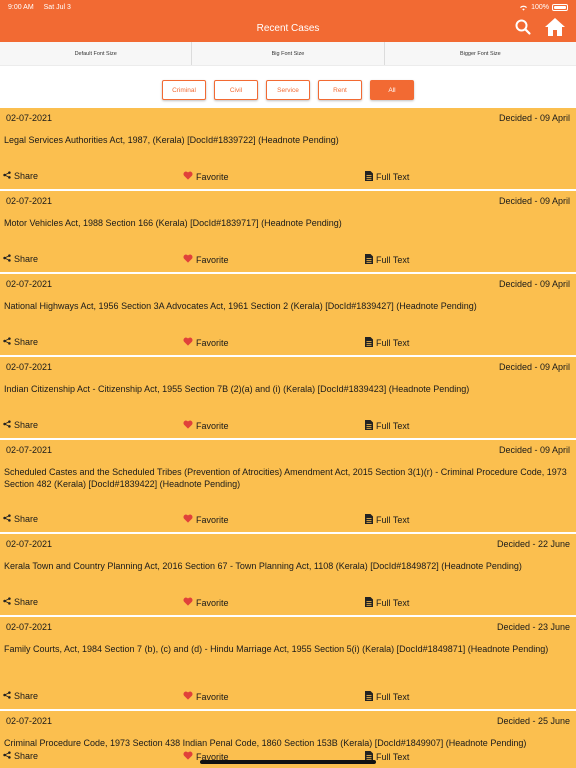  I want to click on category-filters: Criminal Civil Service Rent All, so click(288, 90).